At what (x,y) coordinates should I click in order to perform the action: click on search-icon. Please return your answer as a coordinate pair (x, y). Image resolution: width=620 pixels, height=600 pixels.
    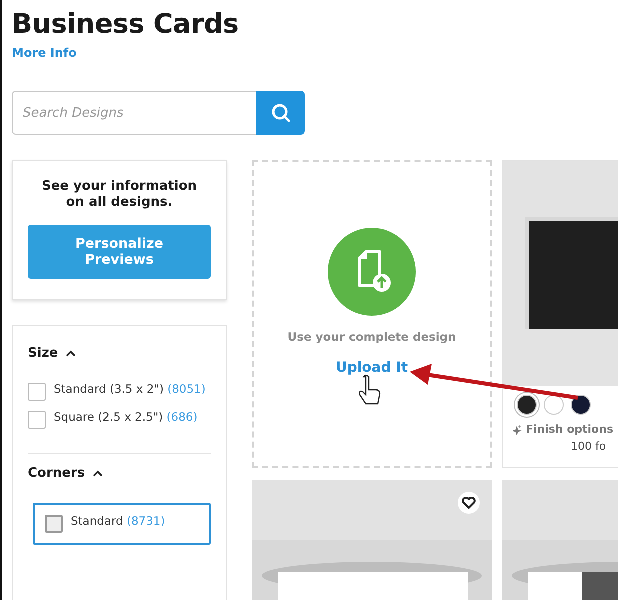
    Looking at the image, I should click on (280, 113).